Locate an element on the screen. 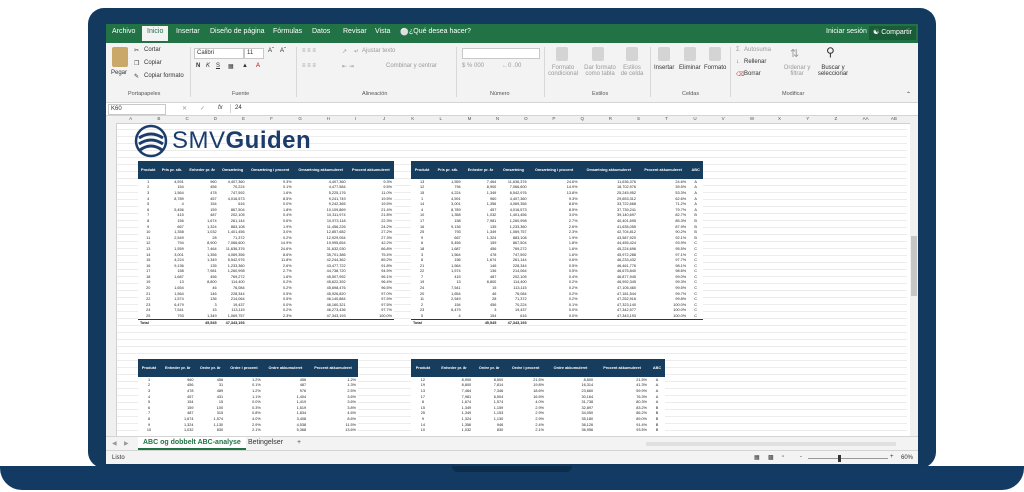  italic-button: K is located at coordinates (208, 66).